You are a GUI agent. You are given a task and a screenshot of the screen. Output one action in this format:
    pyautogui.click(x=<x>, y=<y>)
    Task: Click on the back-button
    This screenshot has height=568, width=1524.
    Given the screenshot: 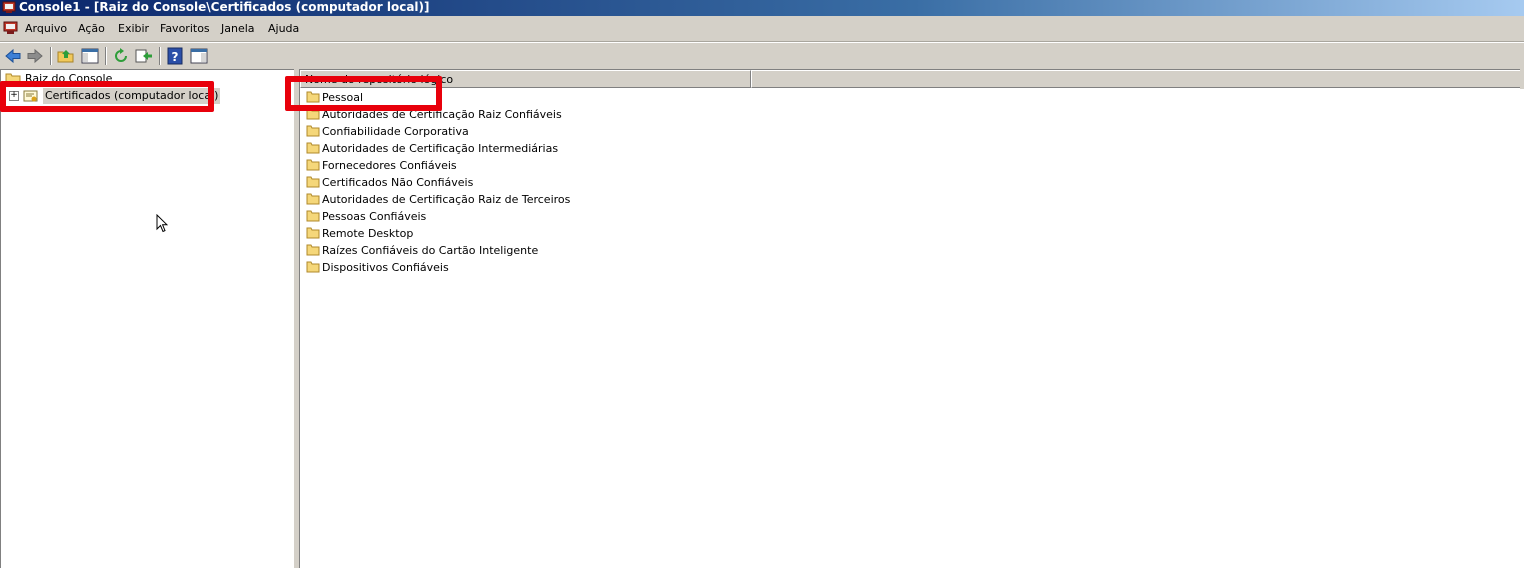 What is the action you would take?
    pyautogui.click(x=13, y=56)
    